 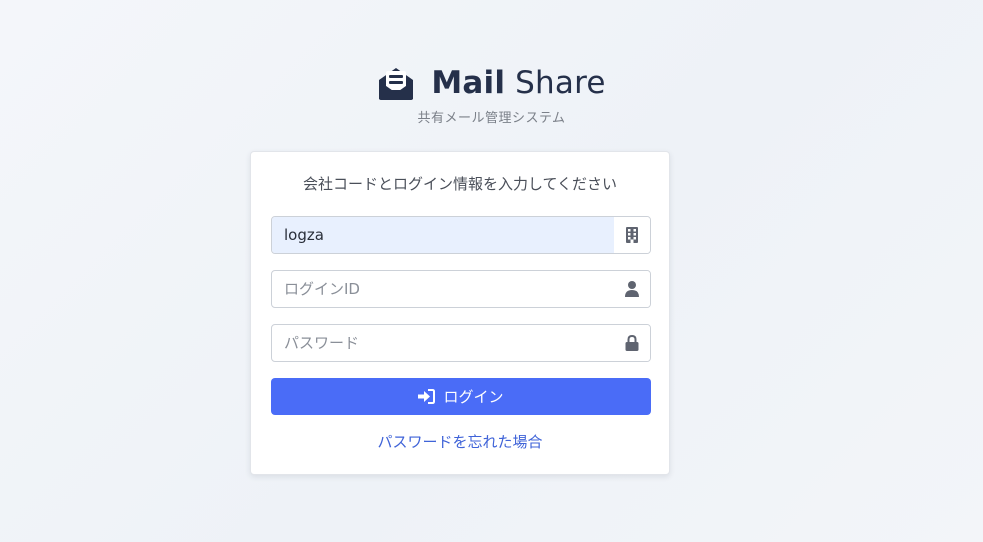 What do you see at coordinates (443, 289) in the screenshot?
I see `login-id-input` at bounding box center [443, 289].